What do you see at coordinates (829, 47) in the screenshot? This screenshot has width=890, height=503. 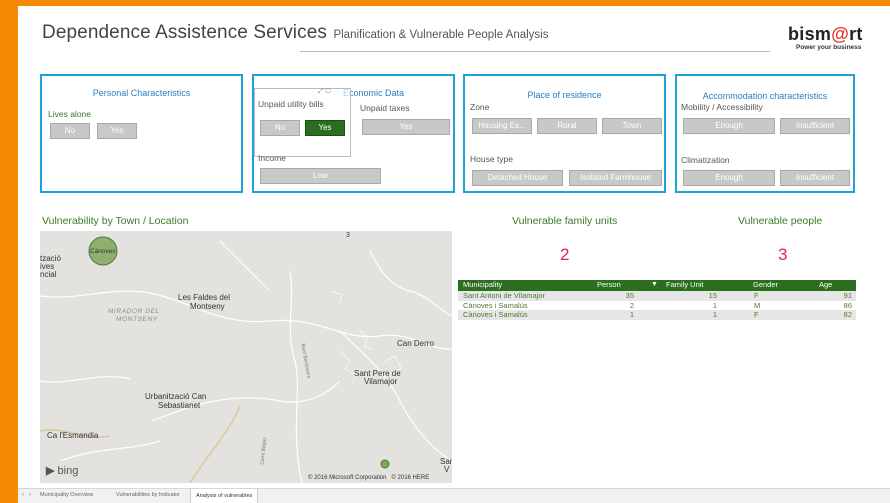 I see `logo-tagline: Power your business` at bounding box center [829, 47].